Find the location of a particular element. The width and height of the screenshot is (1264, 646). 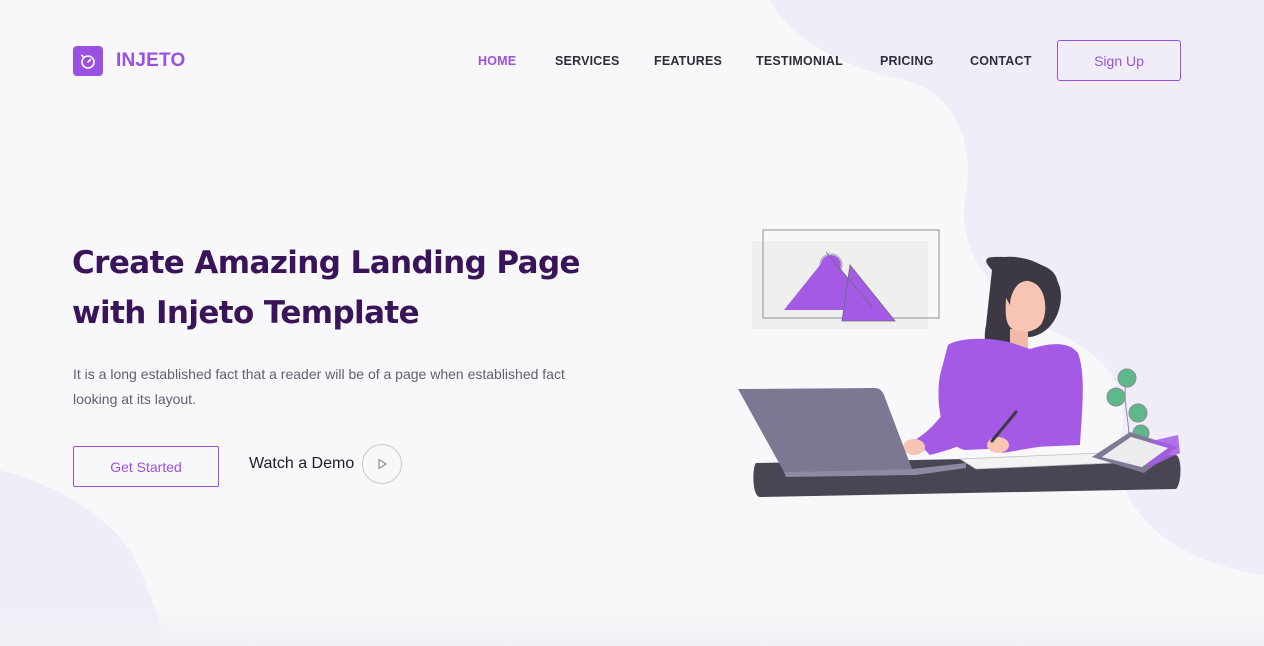

bottom-fade is located at coordinates (632, 626).